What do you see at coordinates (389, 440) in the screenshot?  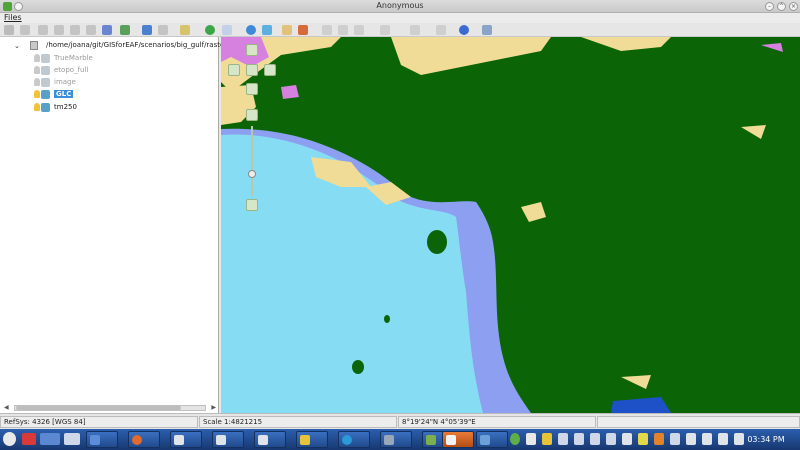 I see `editor-icon` at bounding box center [389, 440].